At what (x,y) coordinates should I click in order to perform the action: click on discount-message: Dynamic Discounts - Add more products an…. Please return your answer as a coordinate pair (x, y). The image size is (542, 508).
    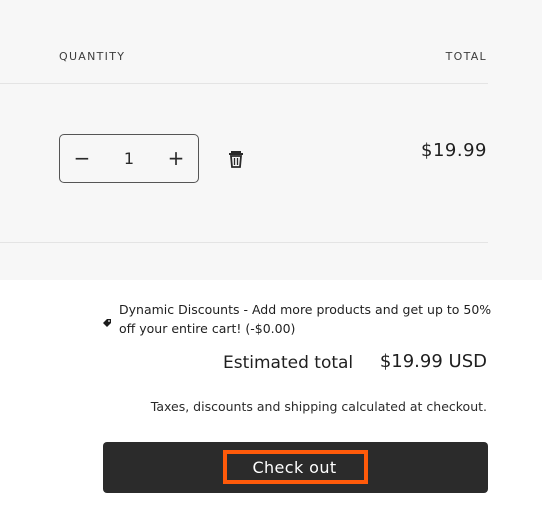
    Looking at the image, I should click on (305, 319).